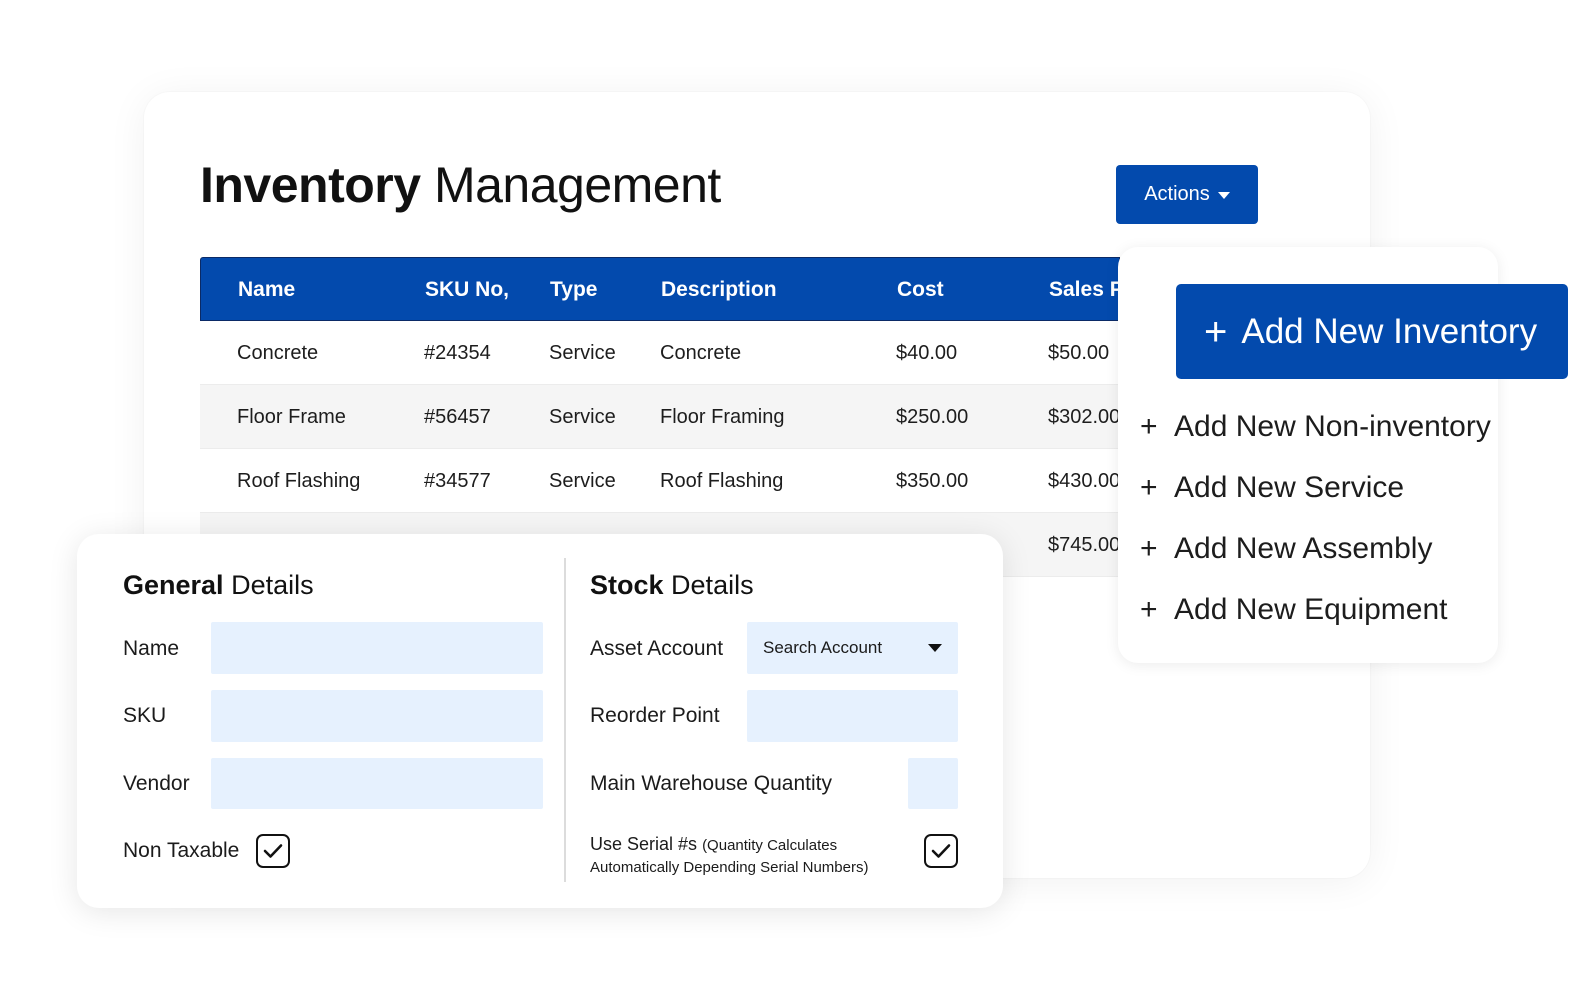  I want to click on cell-sku: #24354, so click(457, 353).